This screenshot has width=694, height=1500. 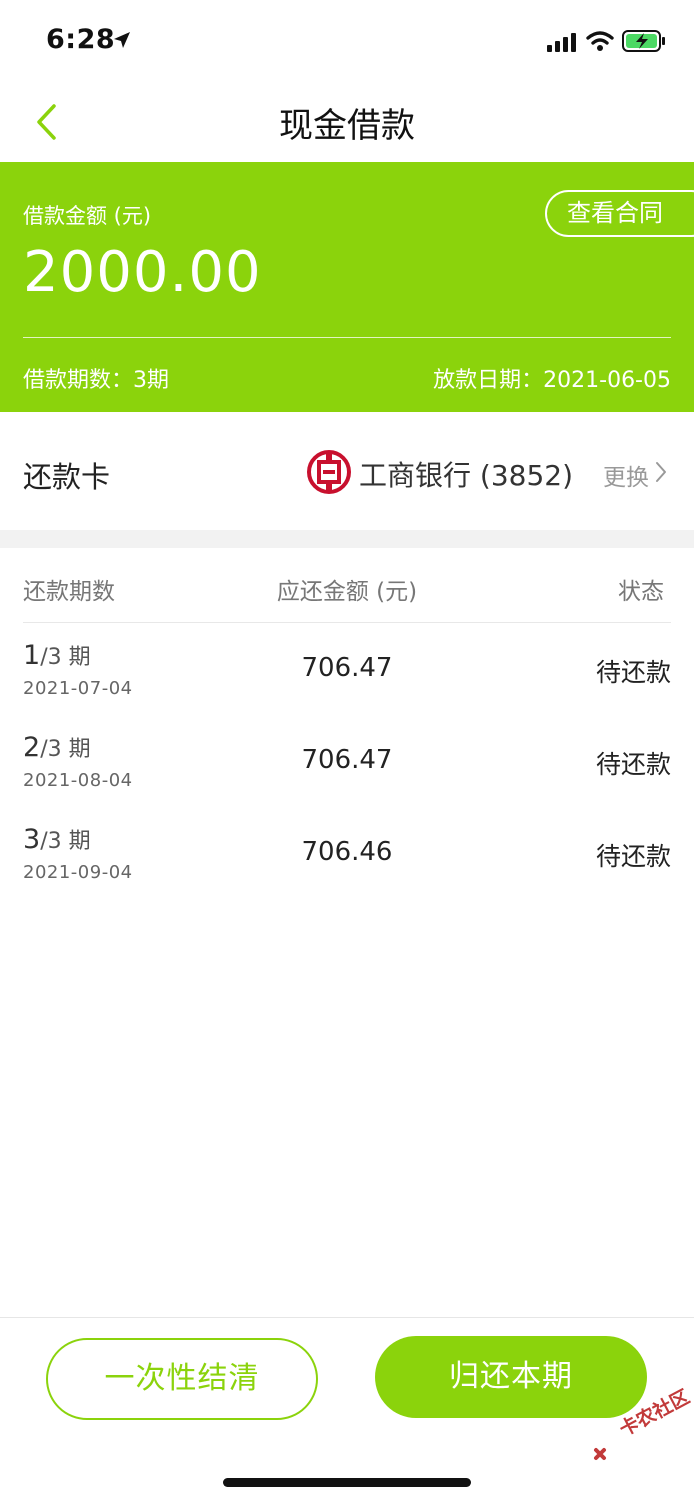 What do you see at coordinates (87, 216) in the screenshot?
I see `loan-amount-label: 借款金额 (元)` at bounding box center [87, 216].